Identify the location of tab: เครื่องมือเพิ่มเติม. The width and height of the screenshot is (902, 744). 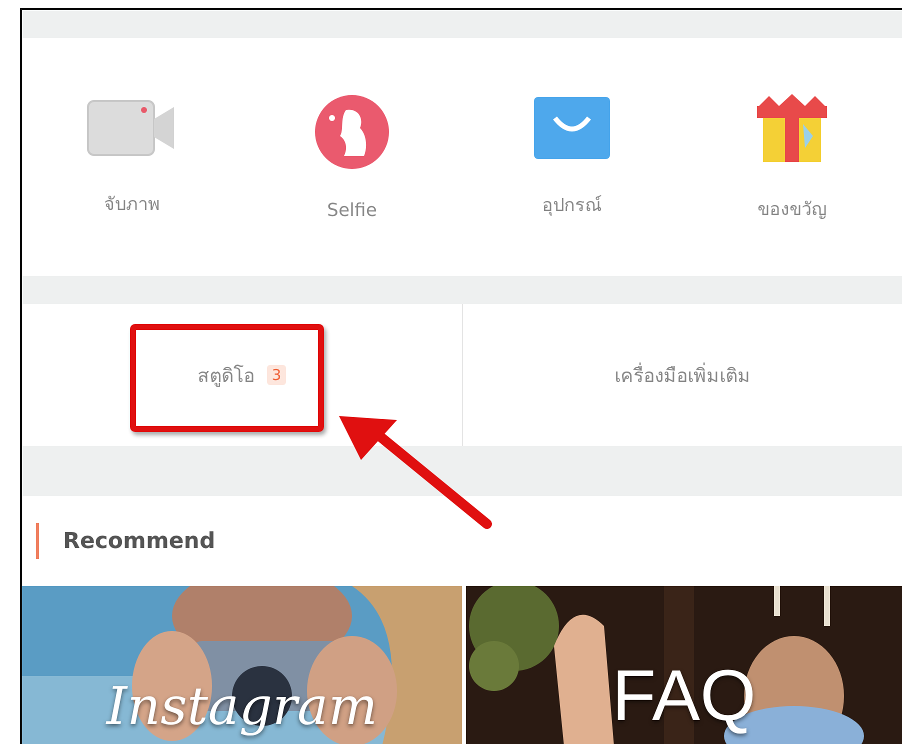
(682, 375).